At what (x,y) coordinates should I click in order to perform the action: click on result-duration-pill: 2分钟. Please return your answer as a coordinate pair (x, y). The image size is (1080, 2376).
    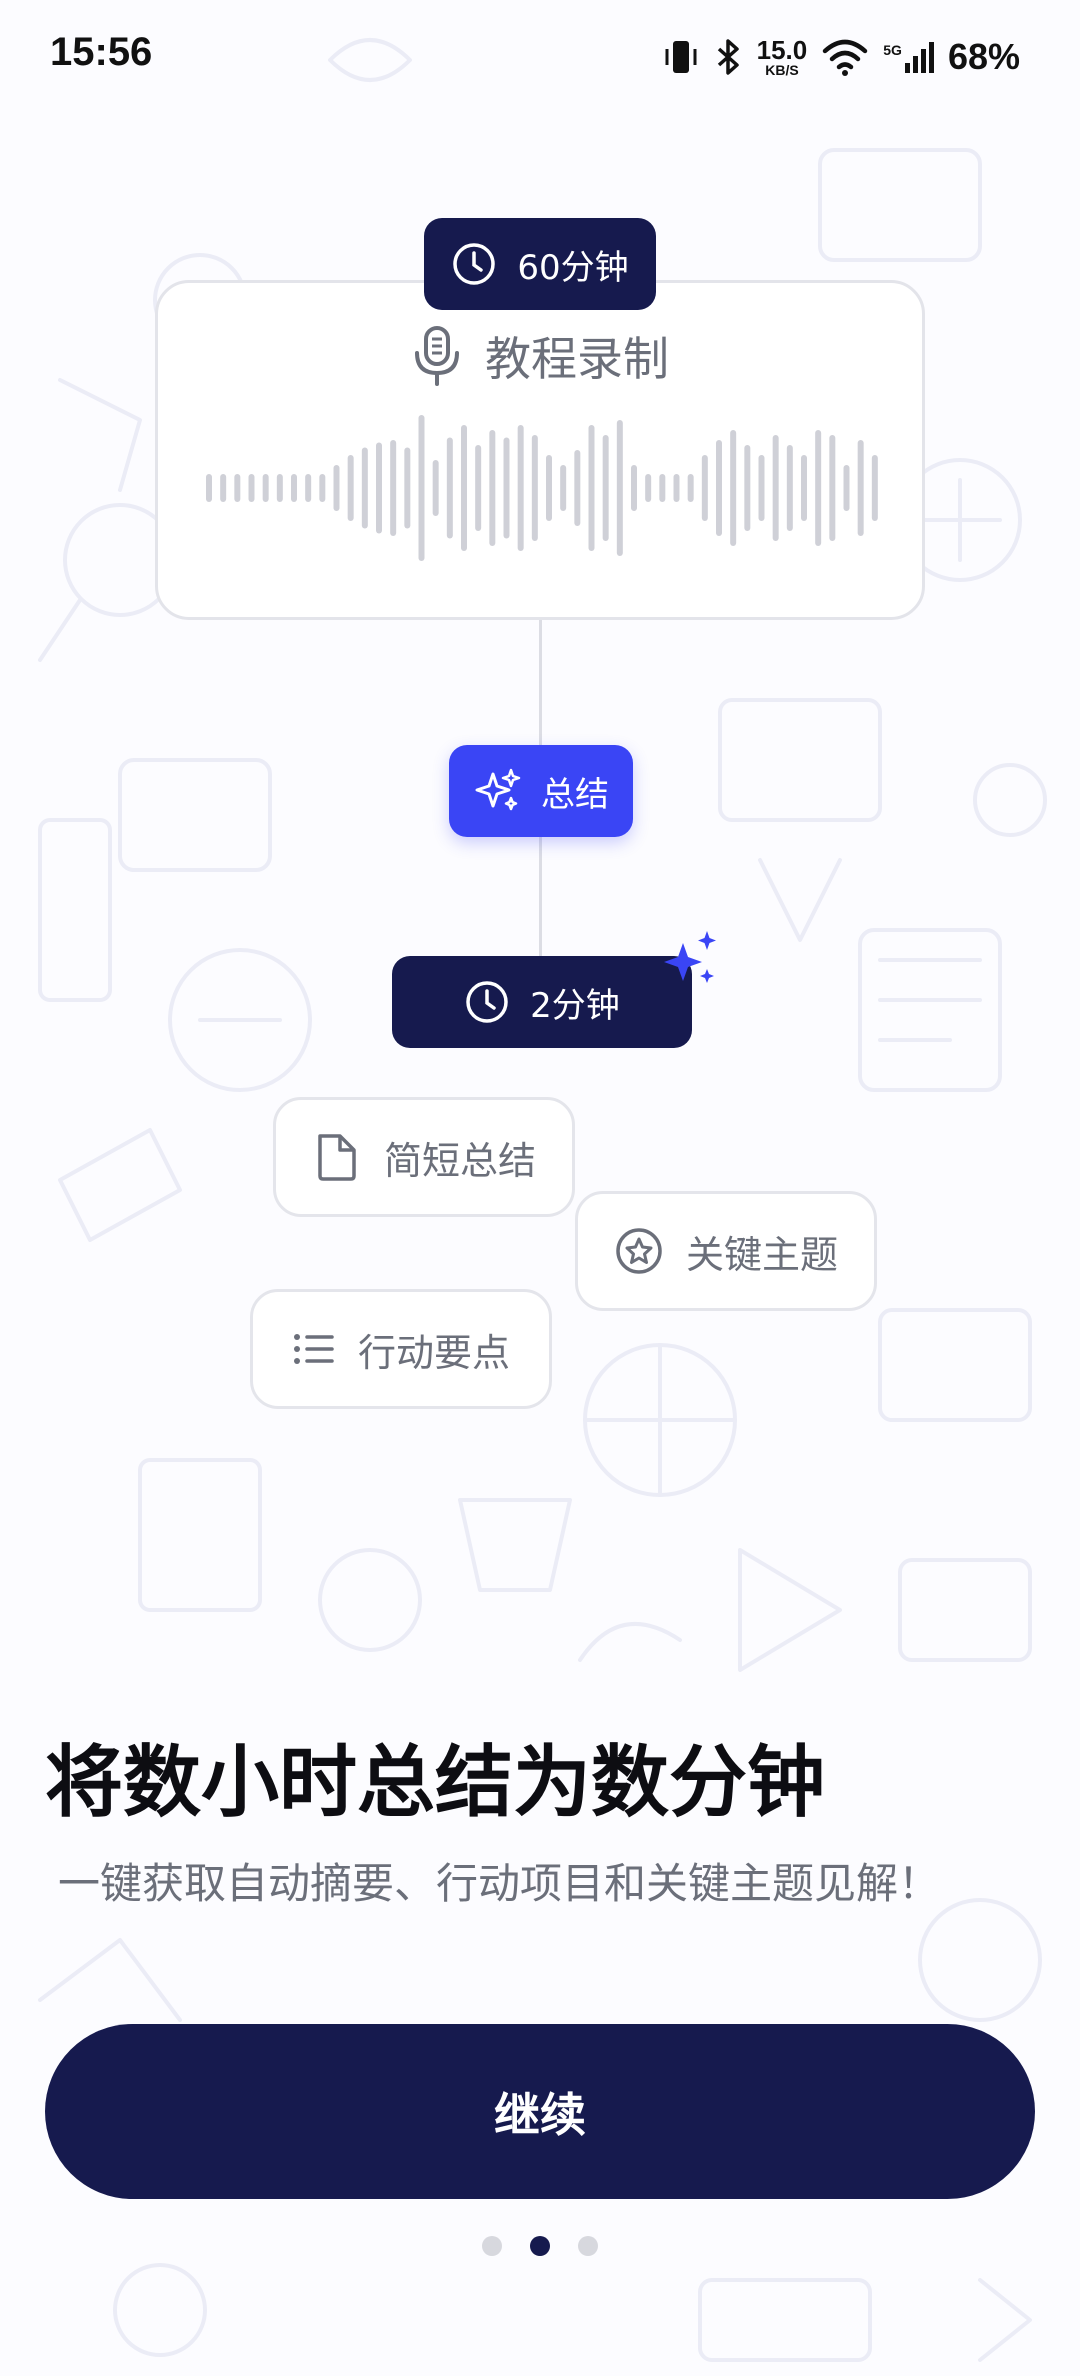
    Looking at the image, I should click on (542, 1002).